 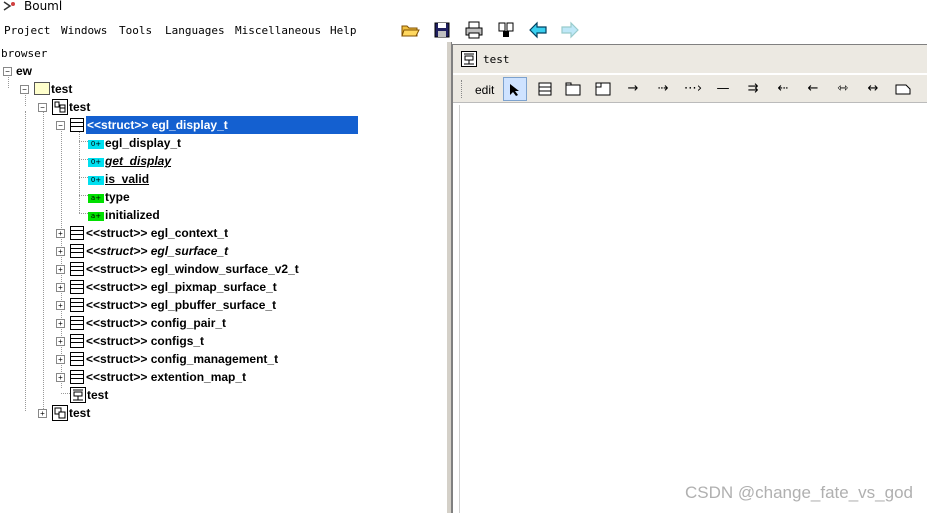 I want to click on menu-windows: Windows, so click(x=84, y=30).